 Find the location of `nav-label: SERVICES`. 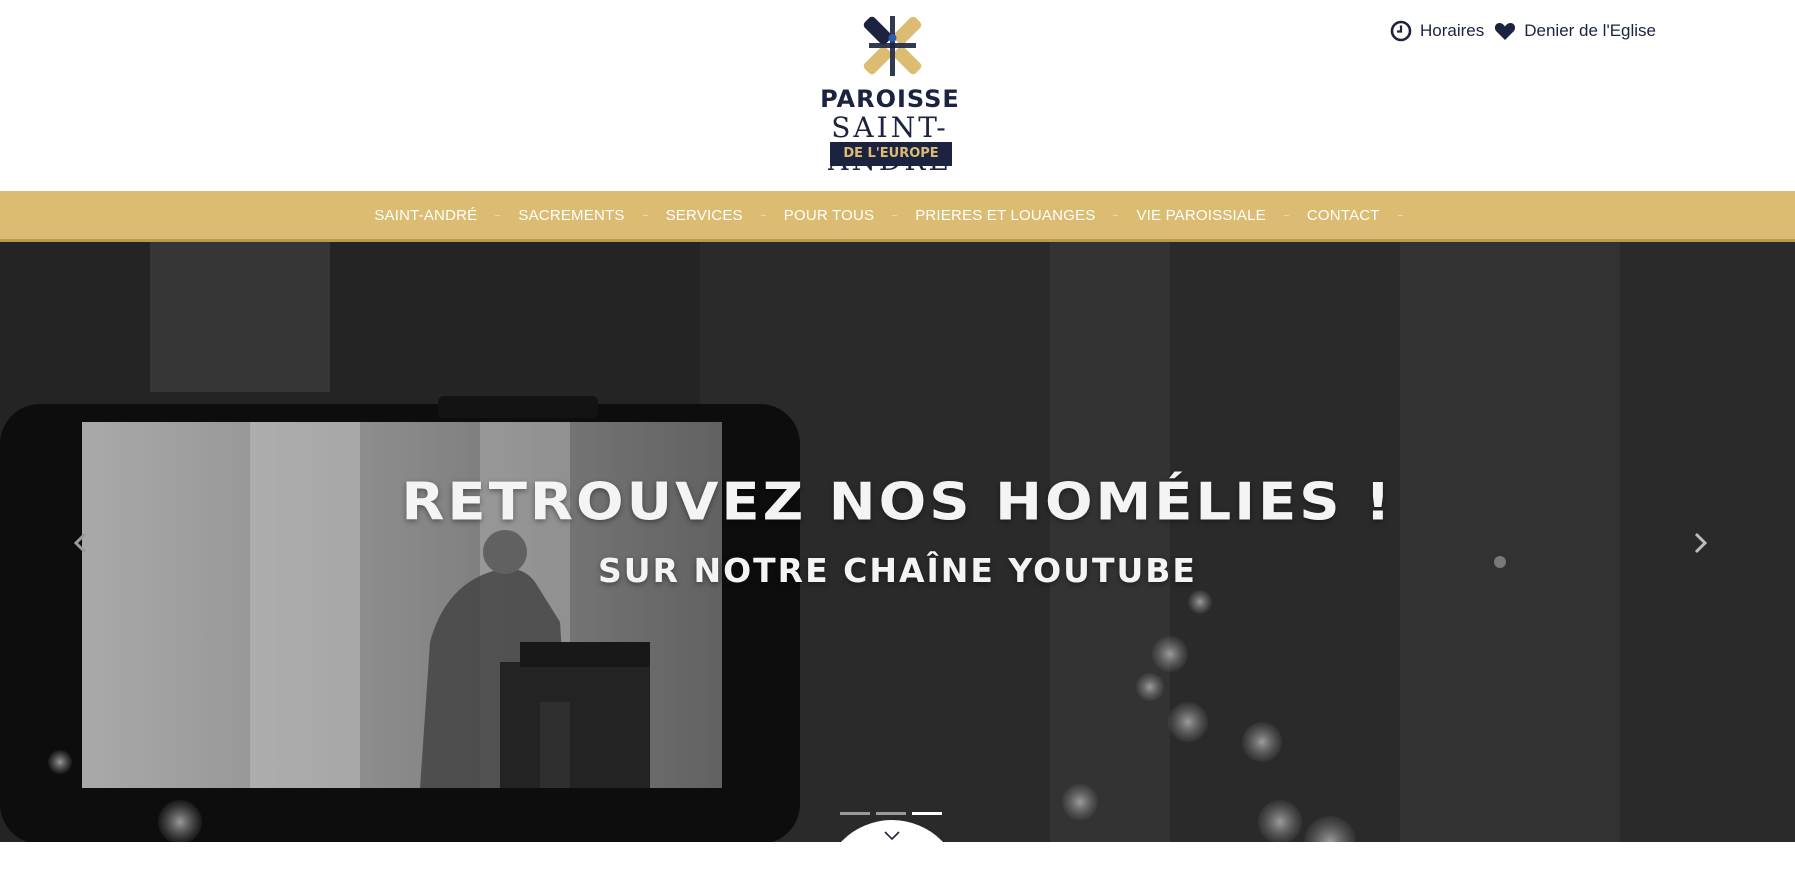

nav-label: SERVICES is located at coordinates (704, 215).